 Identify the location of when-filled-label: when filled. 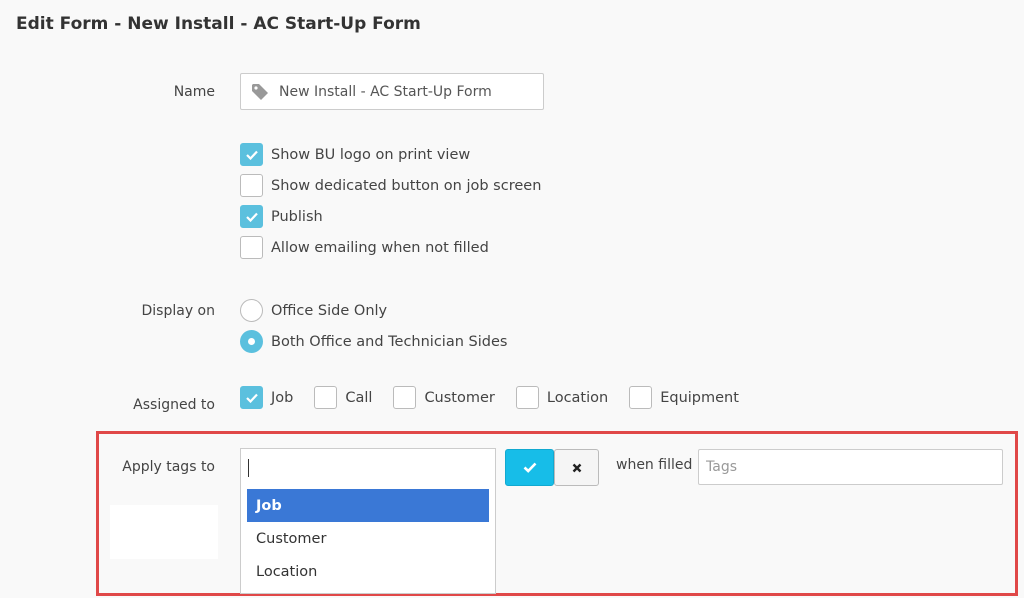
(654, 465).